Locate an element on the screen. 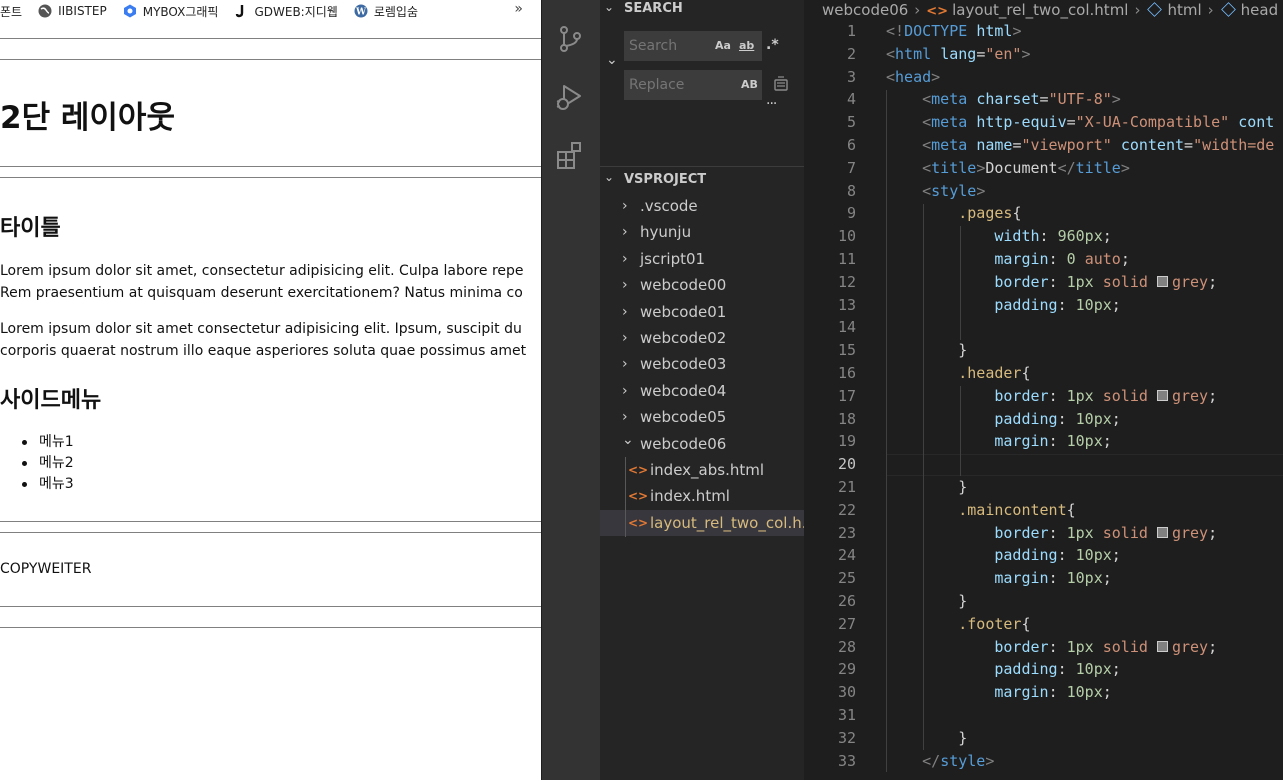  bookmark-item: W 로렘입숨 is located at coordinates (386, 11).